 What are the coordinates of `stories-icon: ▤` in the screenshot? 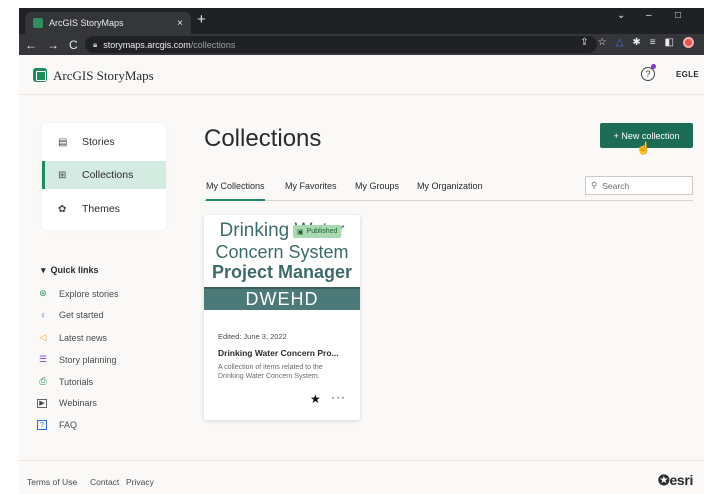 It's located at (63, 142).